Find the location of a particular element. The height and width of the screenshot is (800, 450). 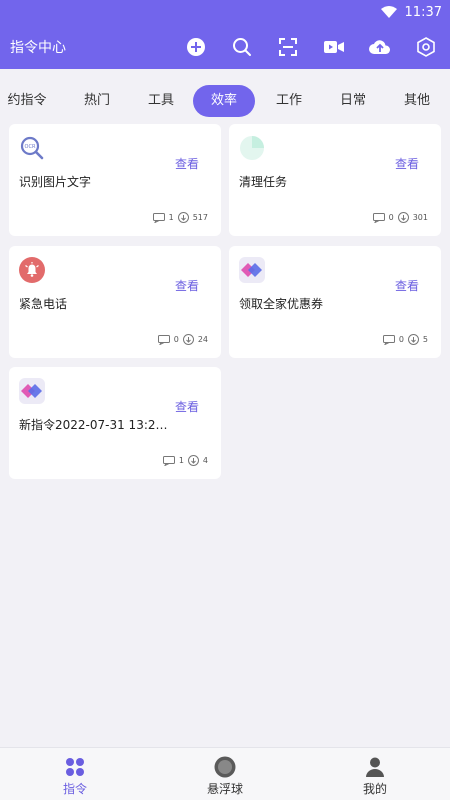

scan-icon is located at coordinates (288, 47).